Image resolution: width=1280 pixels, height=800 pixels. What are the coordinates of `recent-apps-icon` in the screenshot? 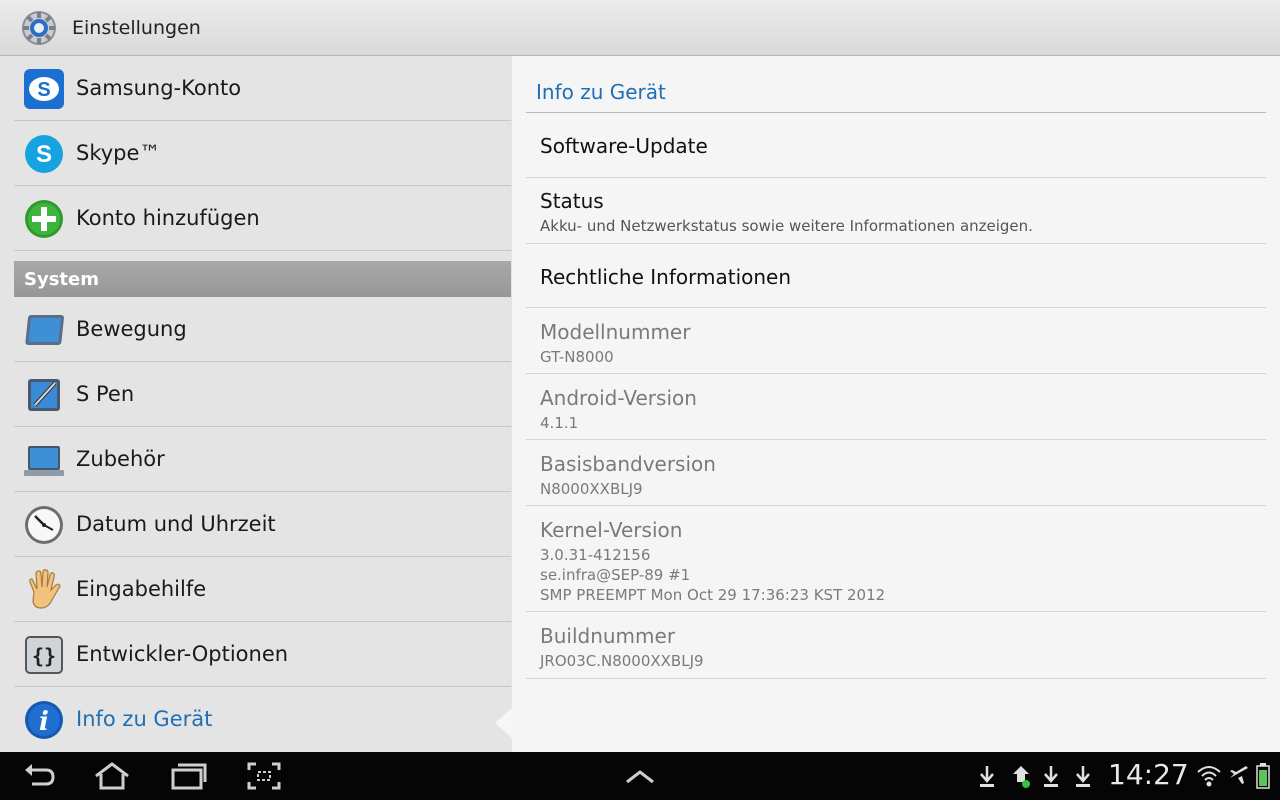 It's located at (189, 776).